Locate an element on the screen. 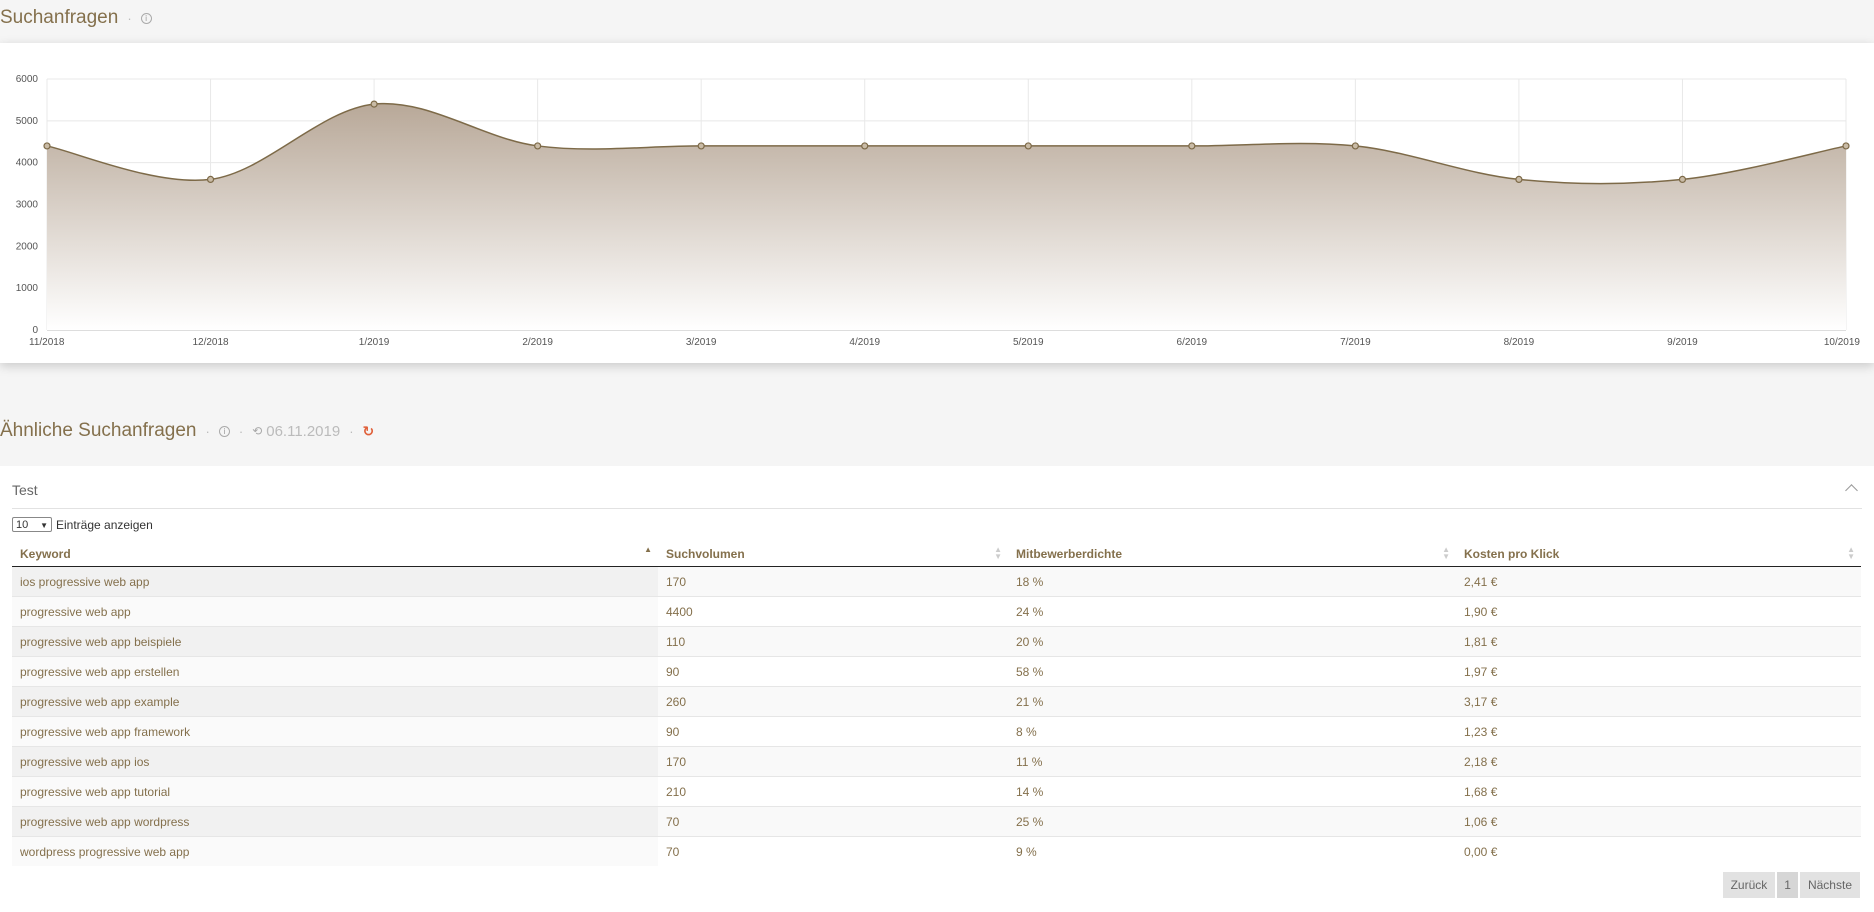 The height and width of the screenshot is (912, 1874). x-tick-label: 1/2019 is located at coordinates (374, 342).